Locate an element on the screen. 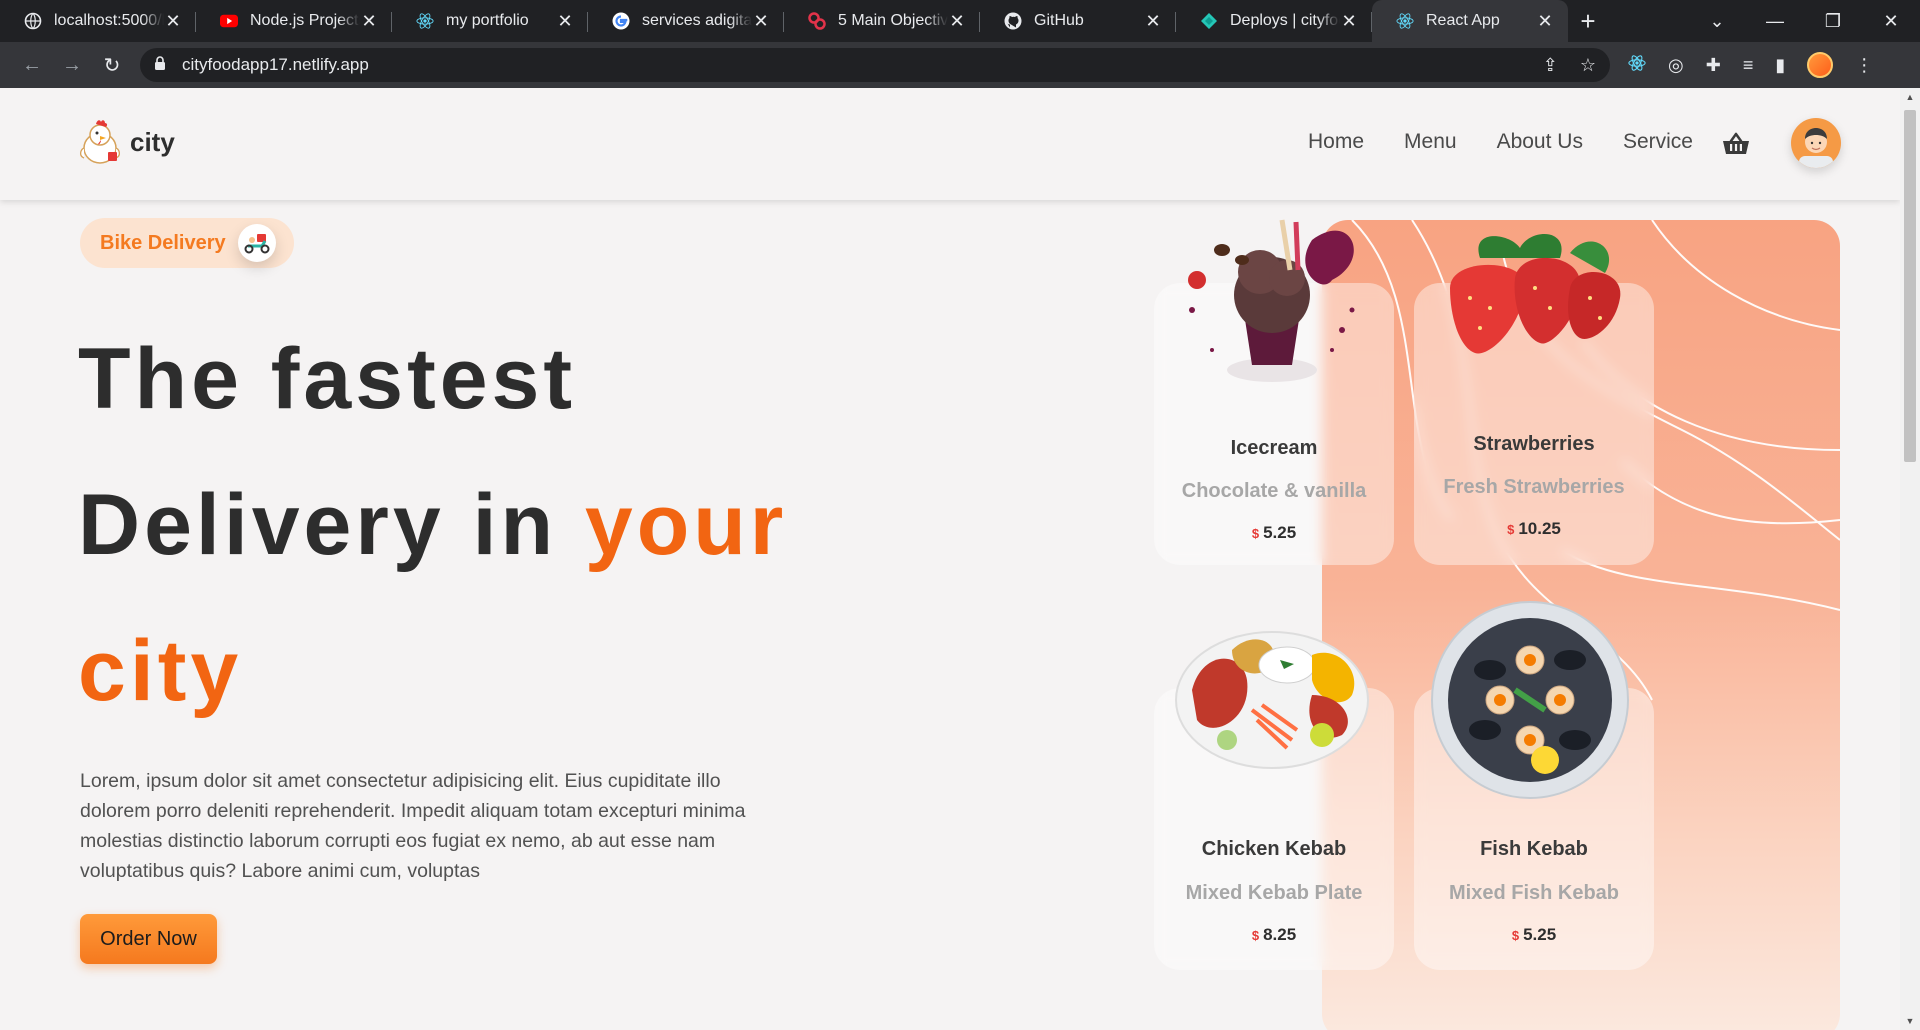 This screenshot has height=1030, width=1920. tab-title: GitHub is located at coordinates (1059, 20).